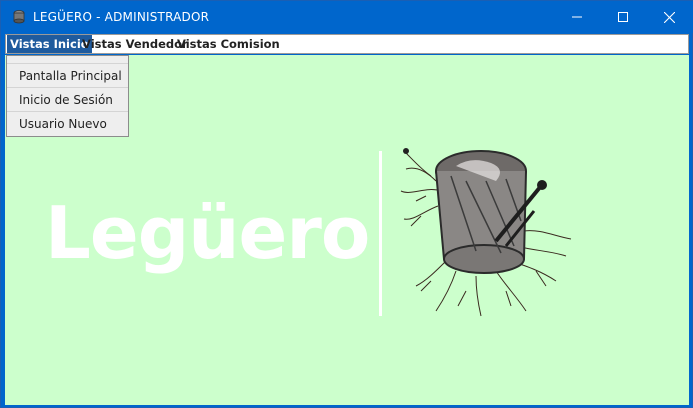  Describe the element at coordinates (228, 44) in the screenshot. I see `menu-vistas-comision: Vistas Comision` at that location.